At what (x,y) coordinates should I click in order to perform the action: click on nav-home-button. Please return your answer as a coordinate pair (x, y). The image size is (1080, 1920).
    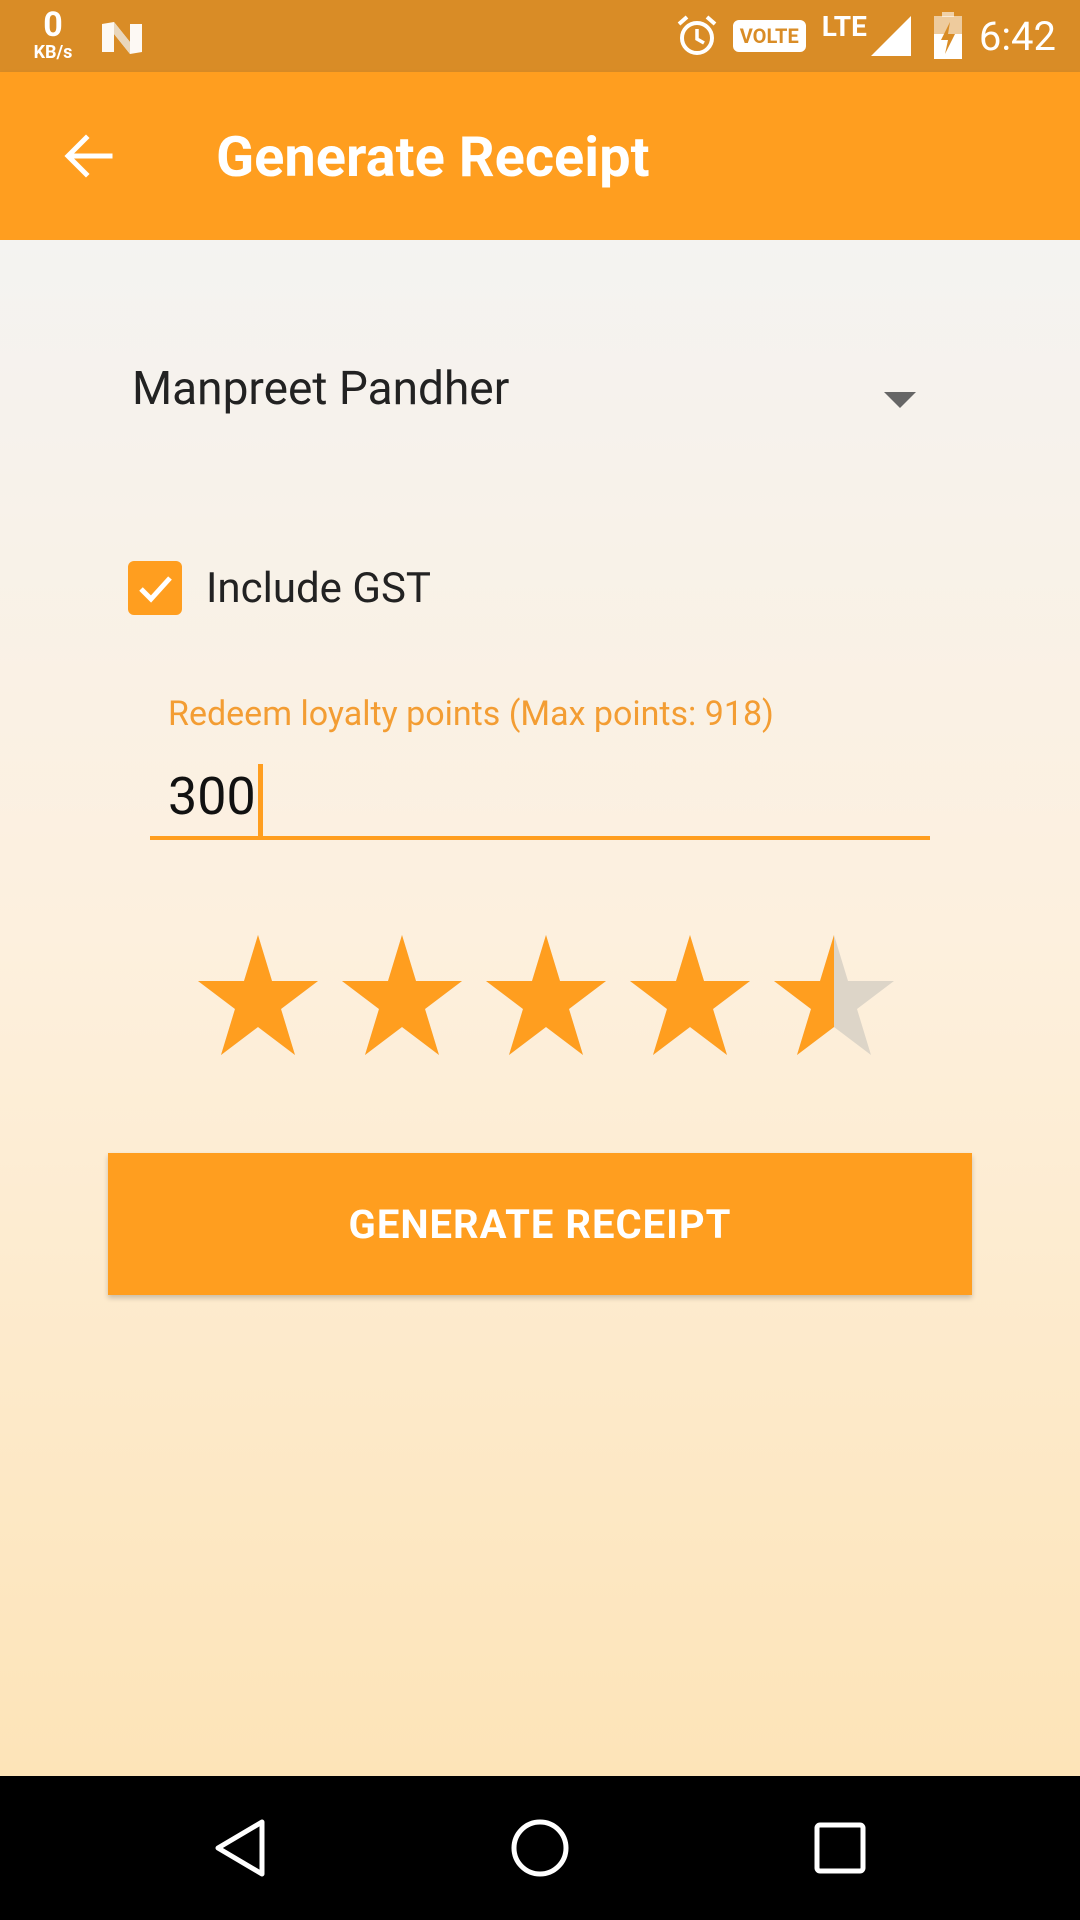
    Looking at the image, I should click on (540, 1848).